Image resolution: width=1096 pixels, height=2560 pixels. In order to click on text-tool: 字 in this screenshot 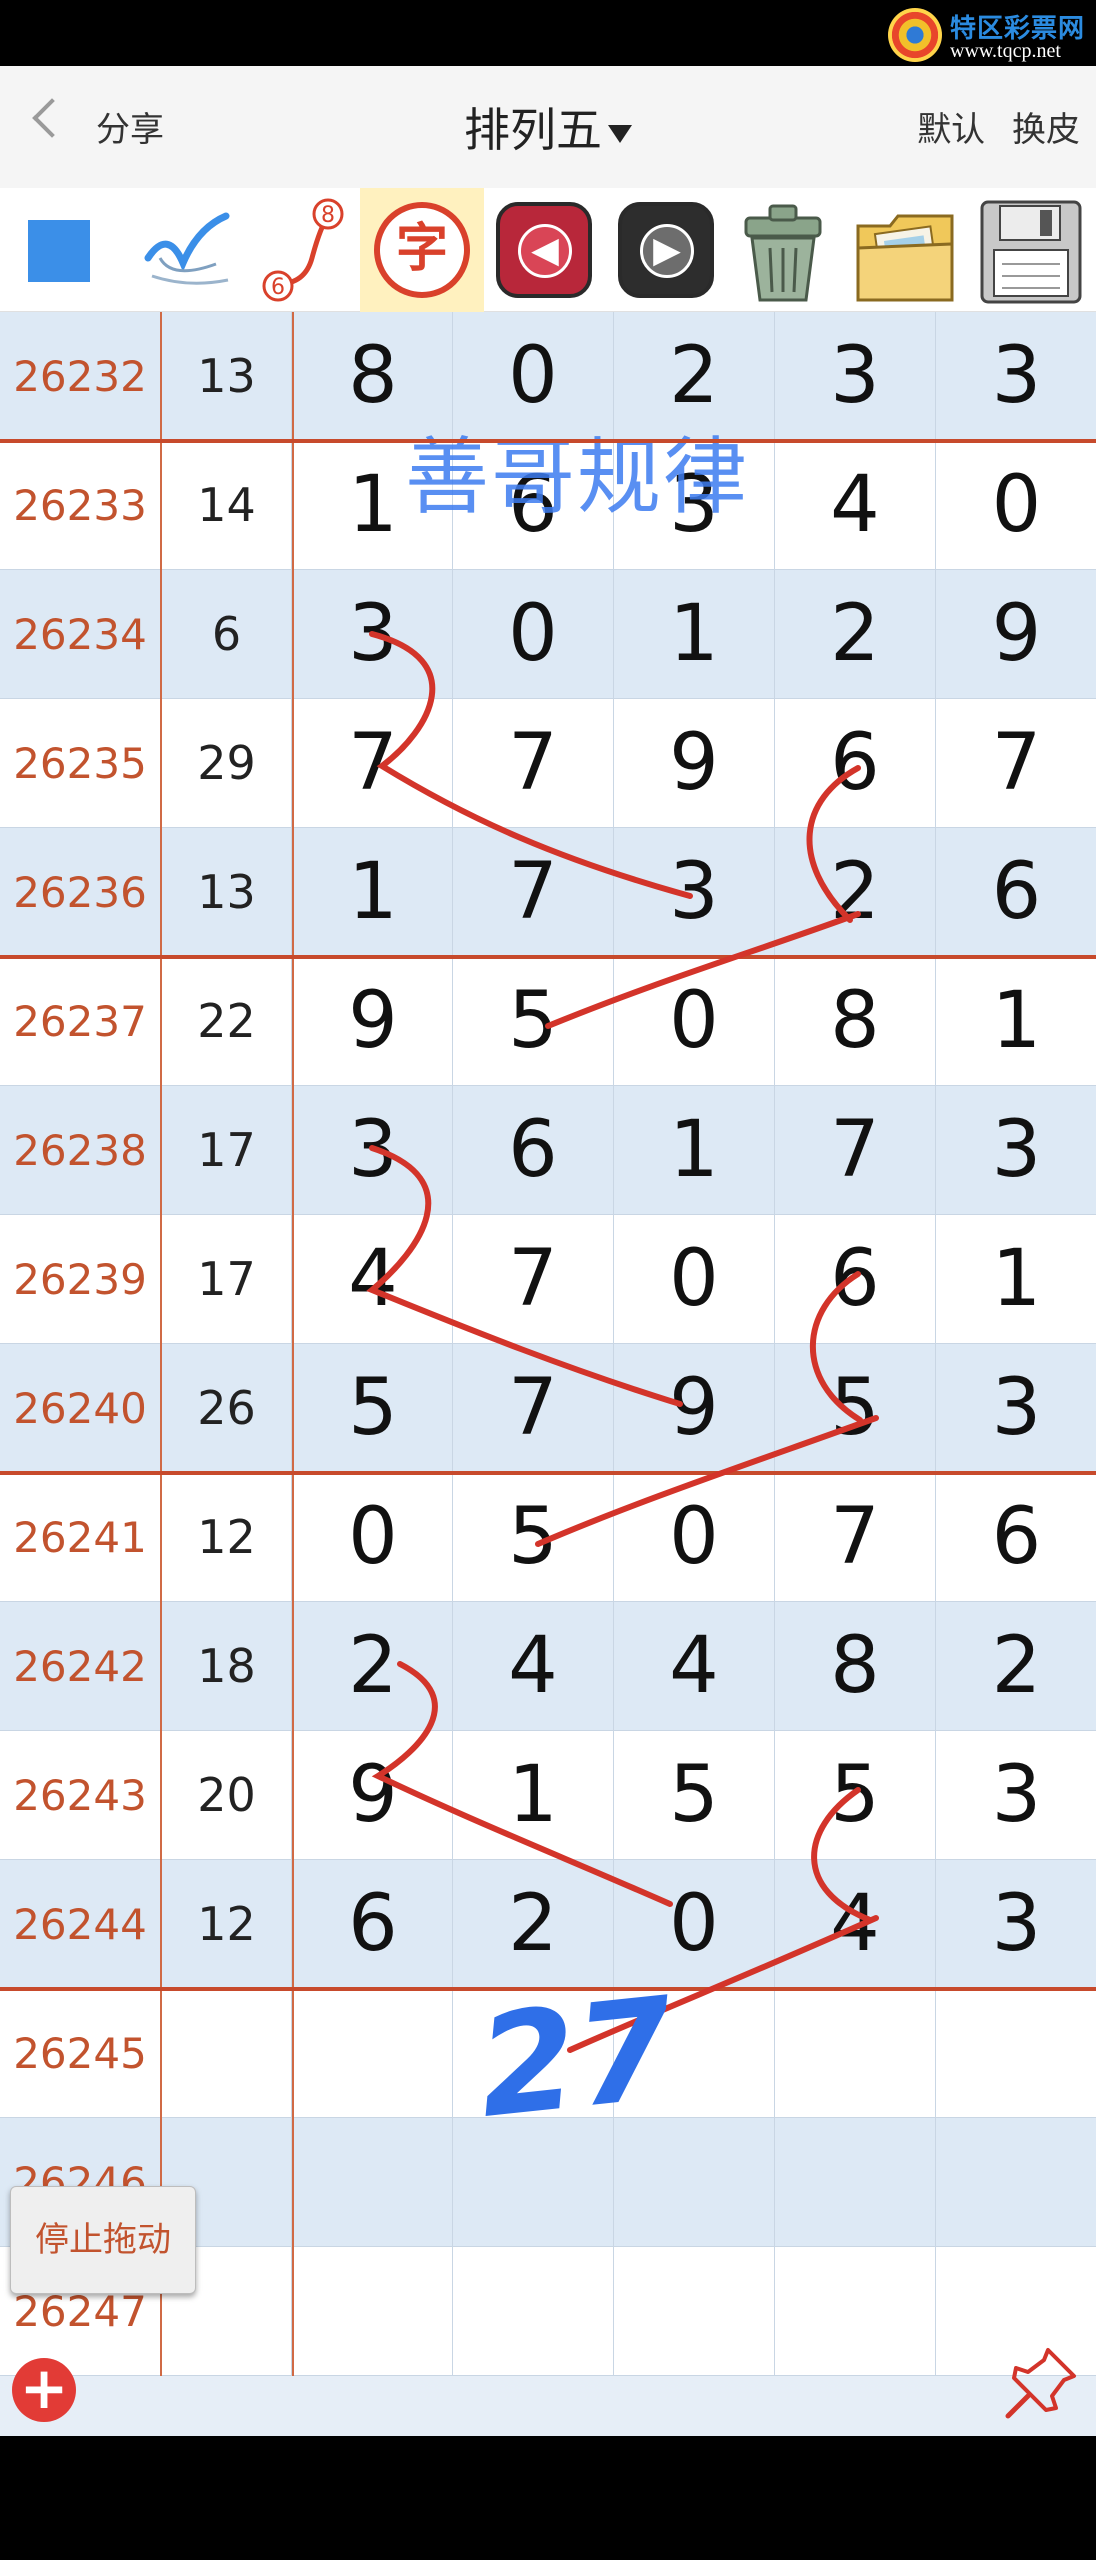, I will do `click(422, 250)`.